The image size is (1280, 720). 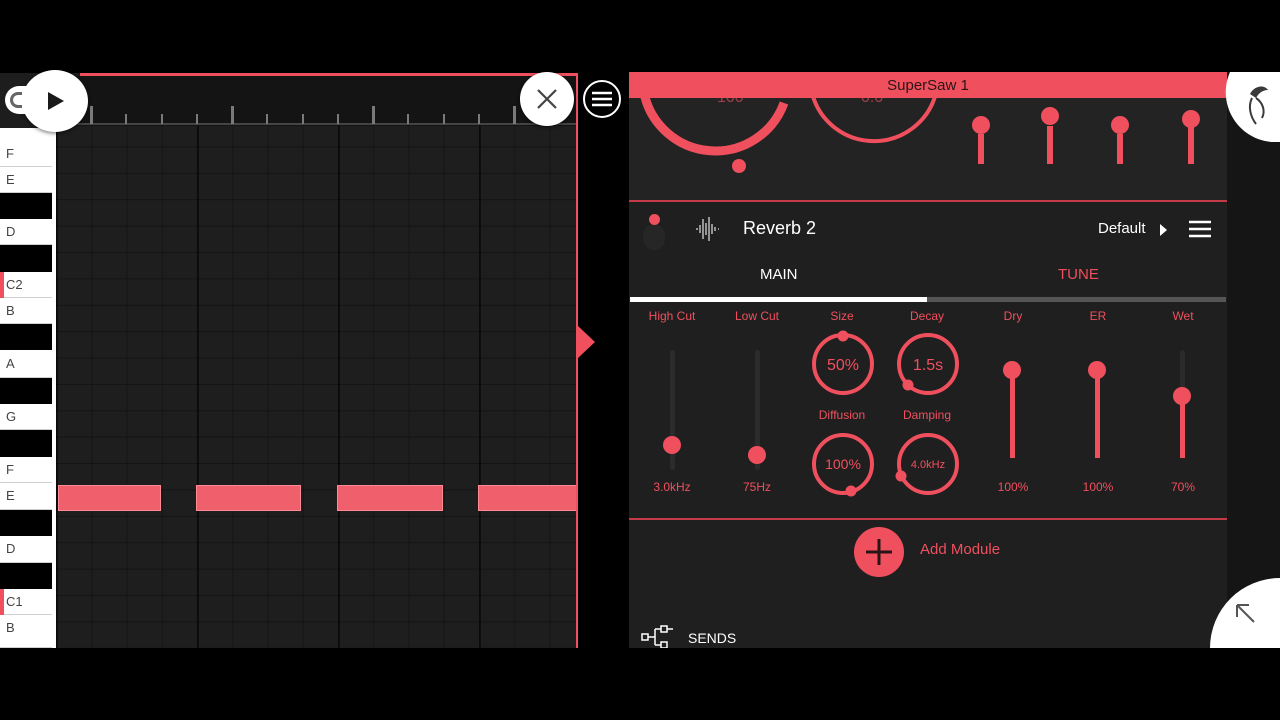 I want to click on piano-keyboard: F E D C2 B A G F E D C1 B, so click(x=28, y=388).